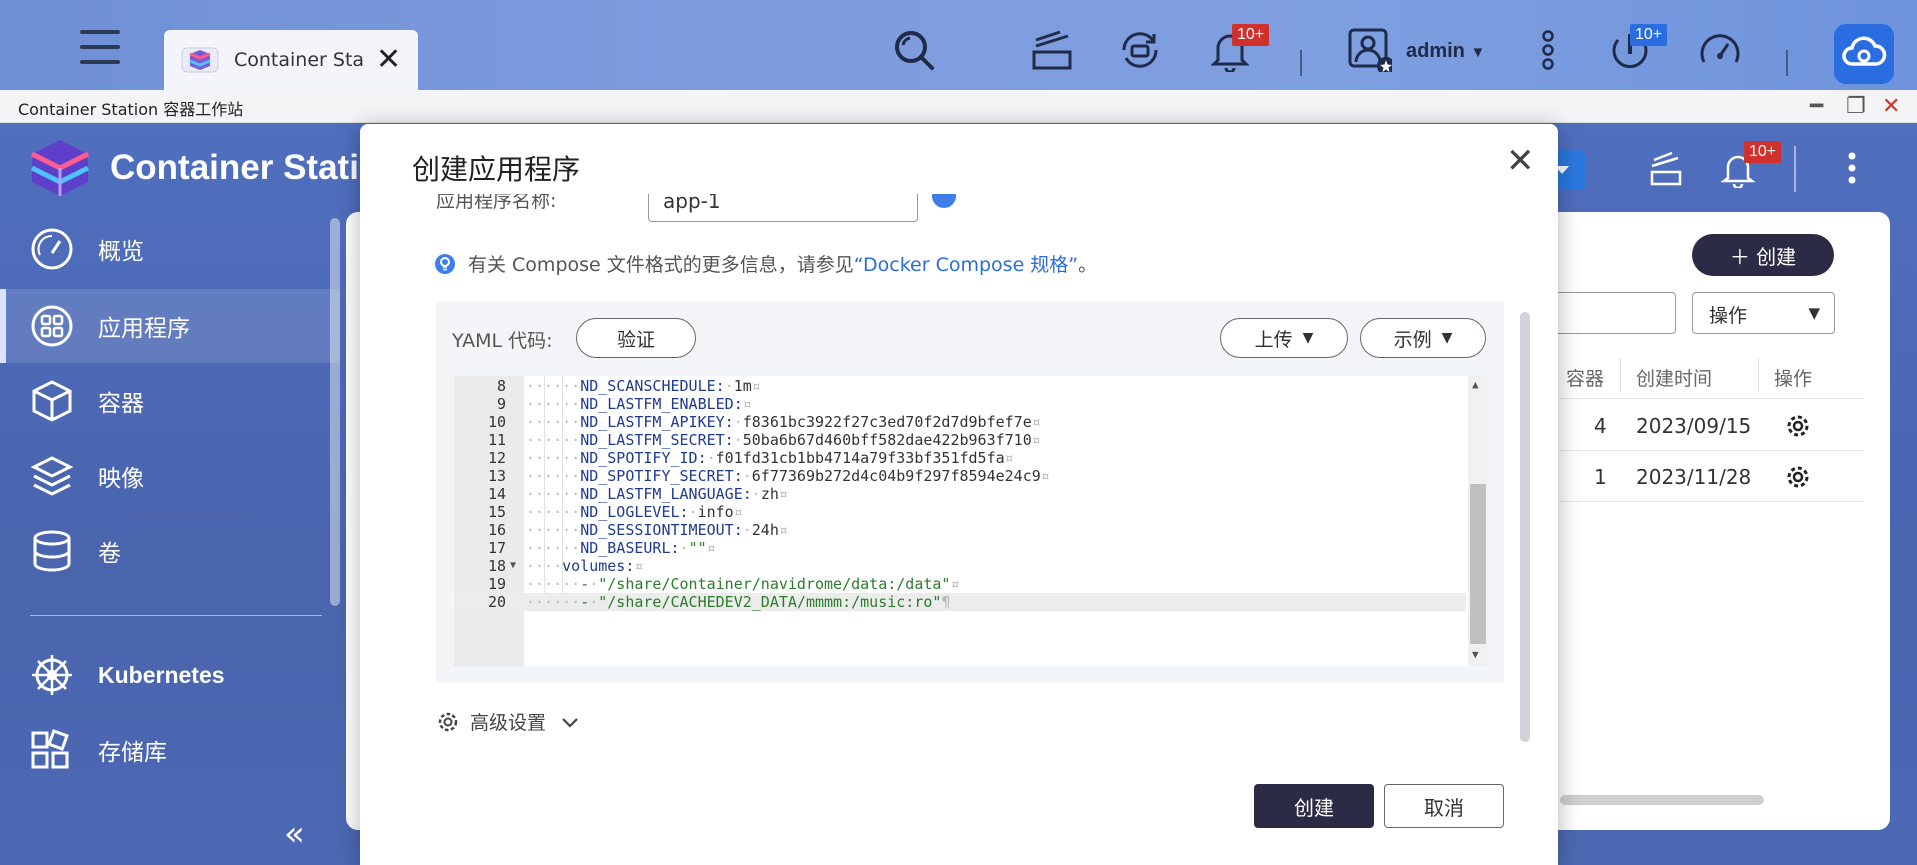  I want to click on window-close-icon: ✕, so click(1891, 106).